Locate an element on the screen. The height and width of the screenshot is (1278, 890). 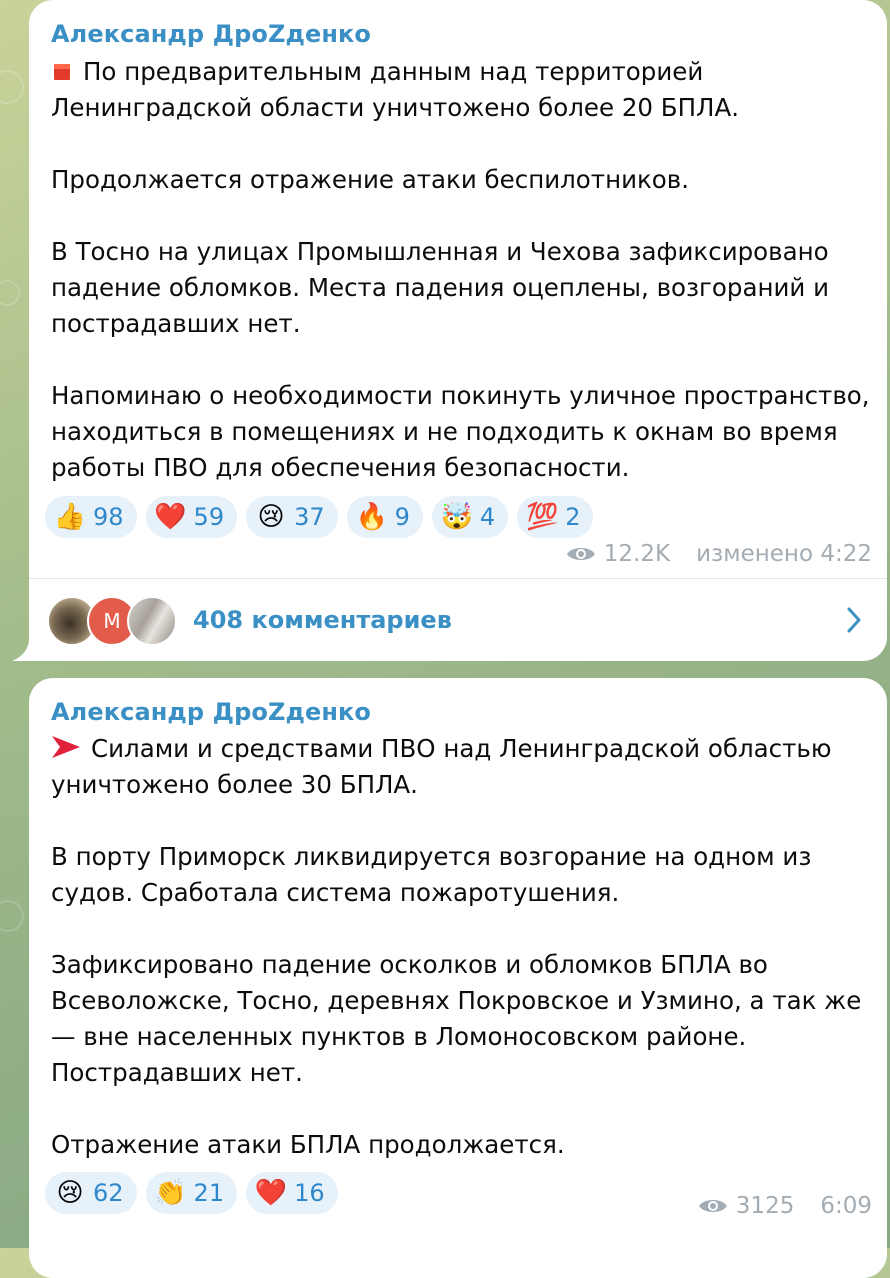
view-count: 3125 is located at coordinates (765, 1206).